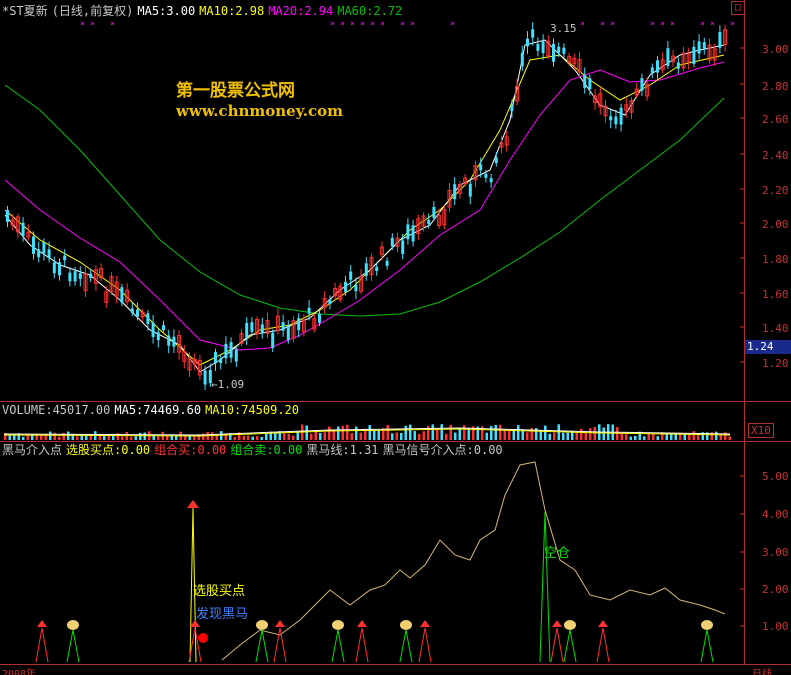  I want to click on buy-signal-arrow-icon, so click(42, 623).